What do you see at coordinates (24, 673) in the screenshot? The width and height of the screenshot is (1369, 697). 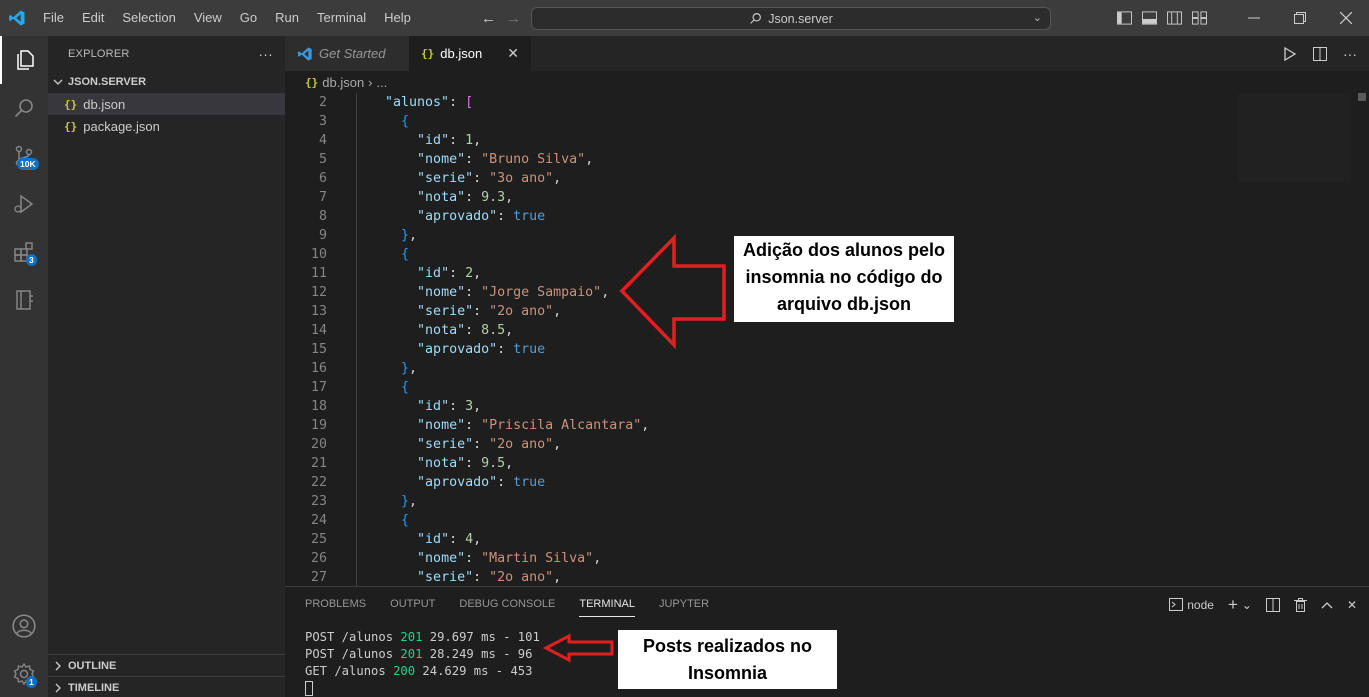 I see `settings-gear-icon: 1` at bounding box center [24, 673].